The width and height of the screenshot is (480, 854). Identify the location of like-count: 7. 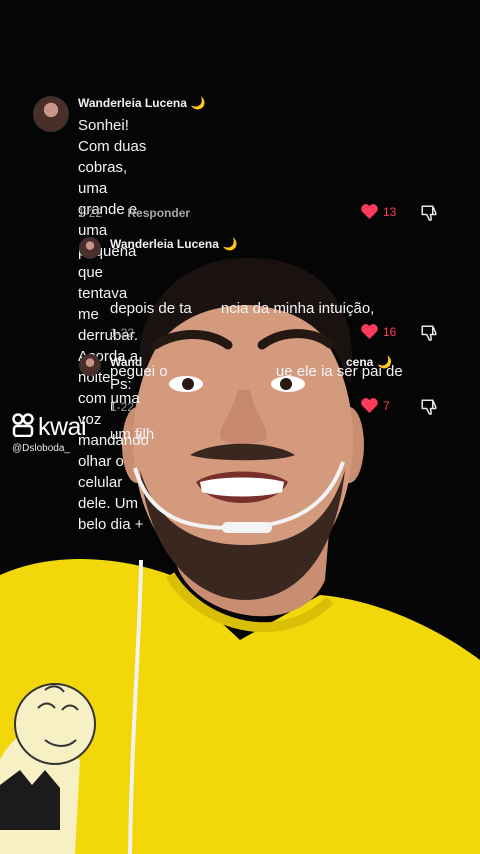
(386, 405).